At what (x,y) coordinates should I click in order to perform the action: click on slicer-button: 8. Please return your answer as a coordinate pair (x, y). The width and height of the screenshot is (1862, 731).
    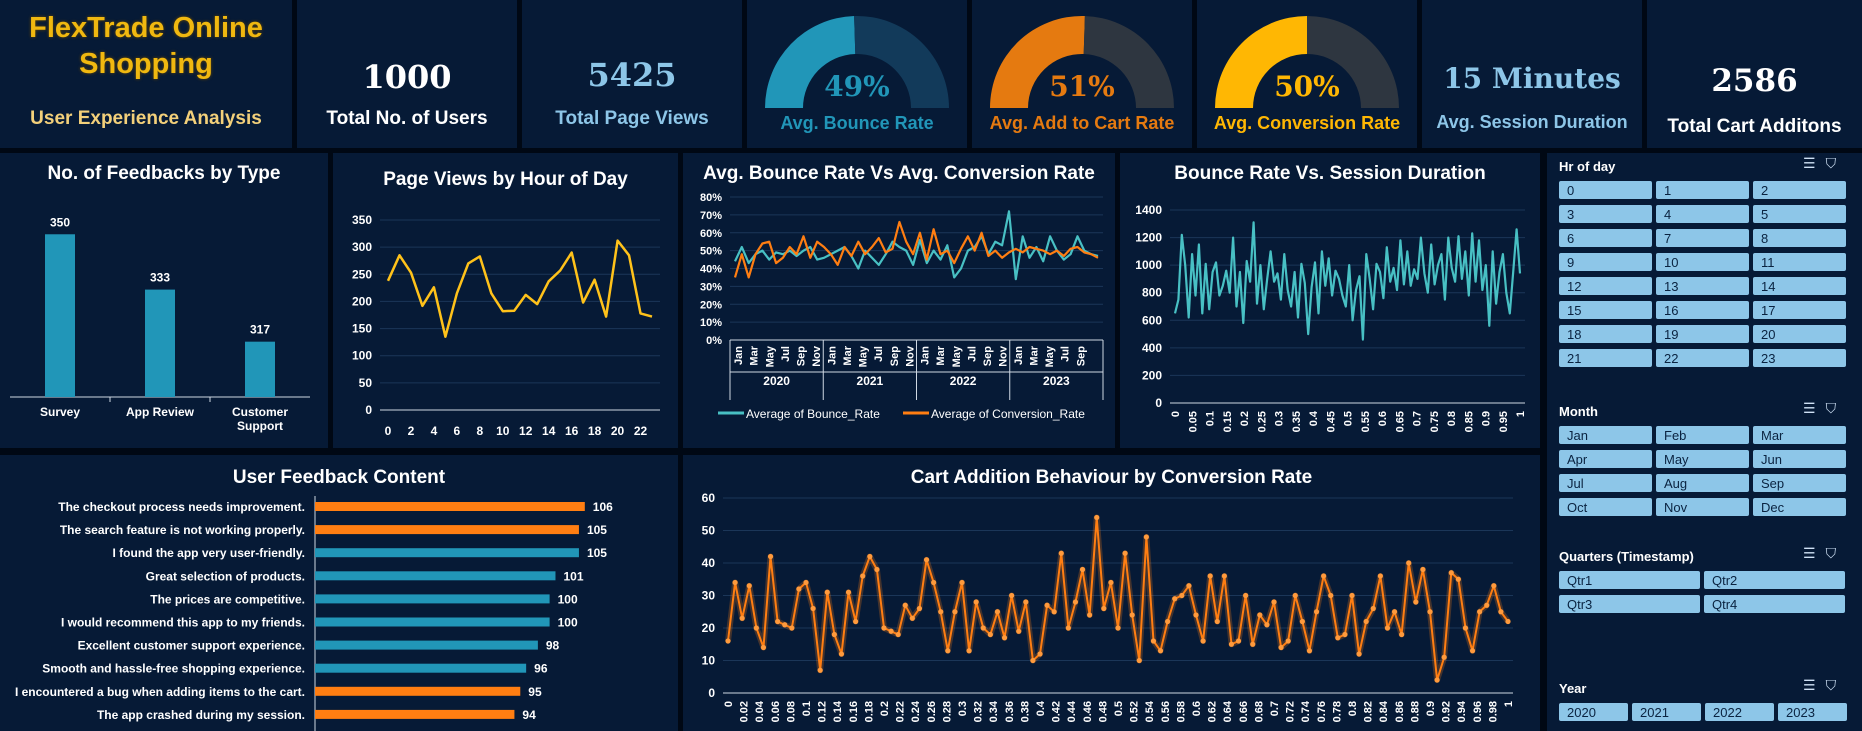
    Looking at the image, I should click on (1799, 238).